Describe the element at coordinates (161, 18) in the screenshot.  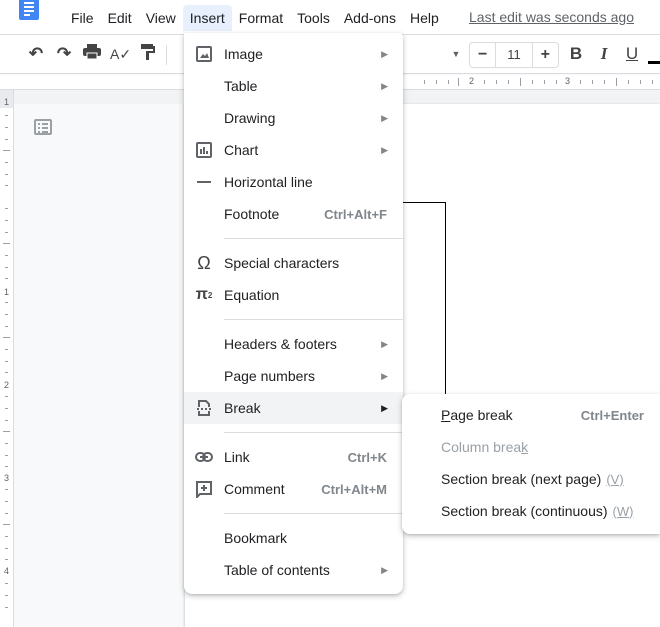
I see `menu-view: View` at that location.